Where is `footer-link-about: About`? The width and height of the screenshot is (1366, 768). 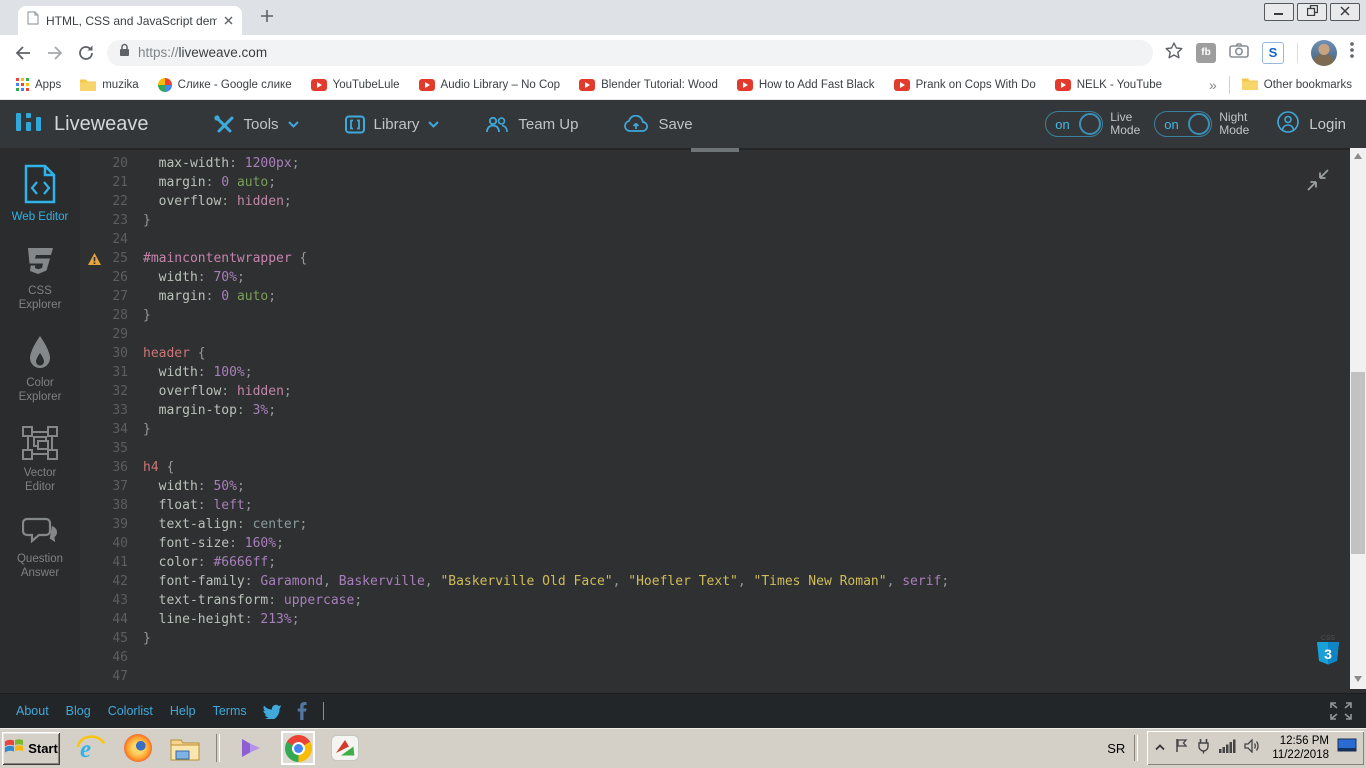 footer-link-about: About is located at coordinates (32, 711).